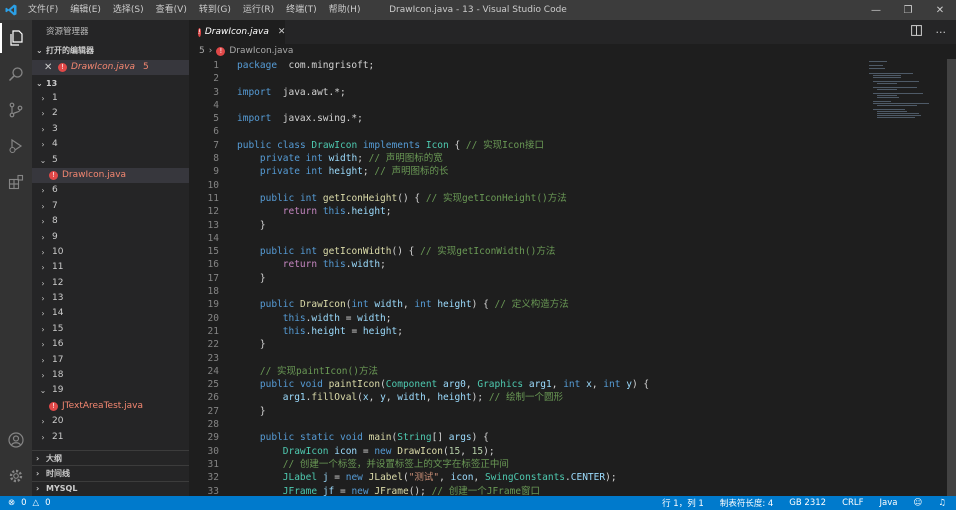 The height and width of the screenshot is (510, 956). I want to click on tree-folder: › 13, so click(110, 298).